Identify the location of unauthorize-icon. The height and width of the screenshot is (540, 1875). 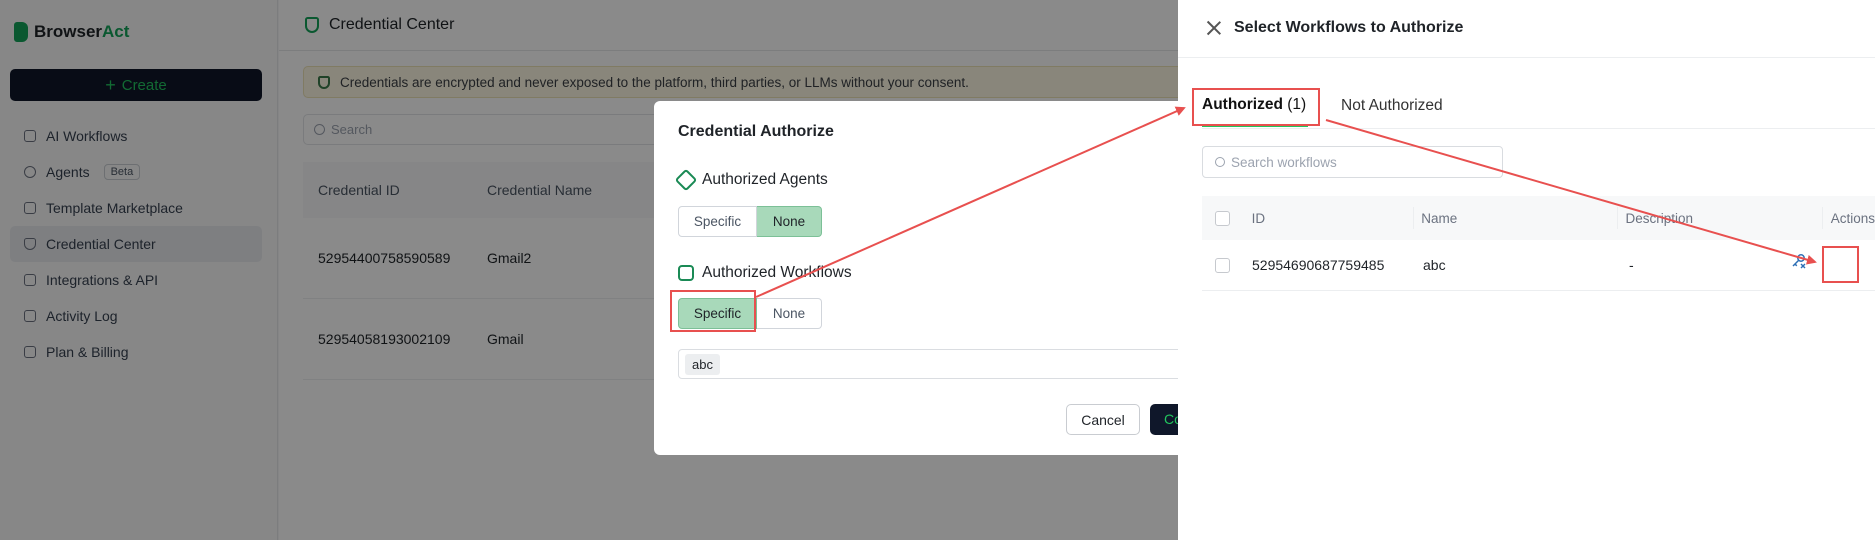
(1799, 261).